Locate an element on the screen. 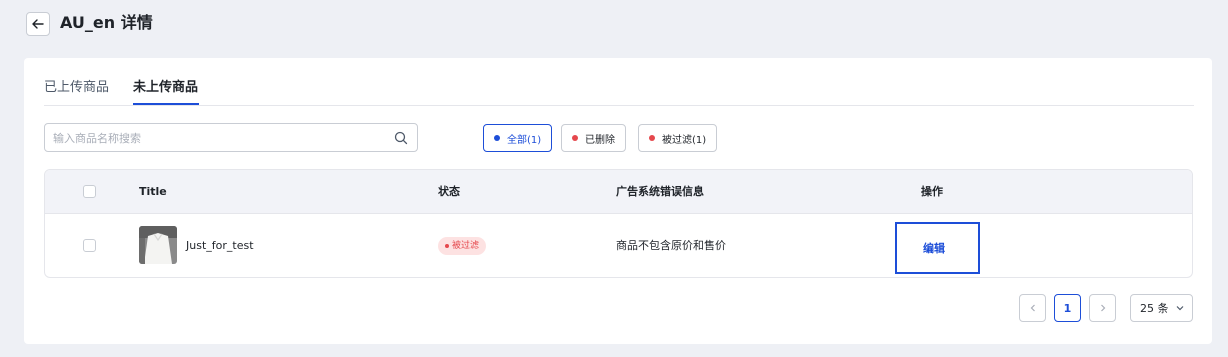  product-title: Just_for_test is located at coordinates (220, 245).